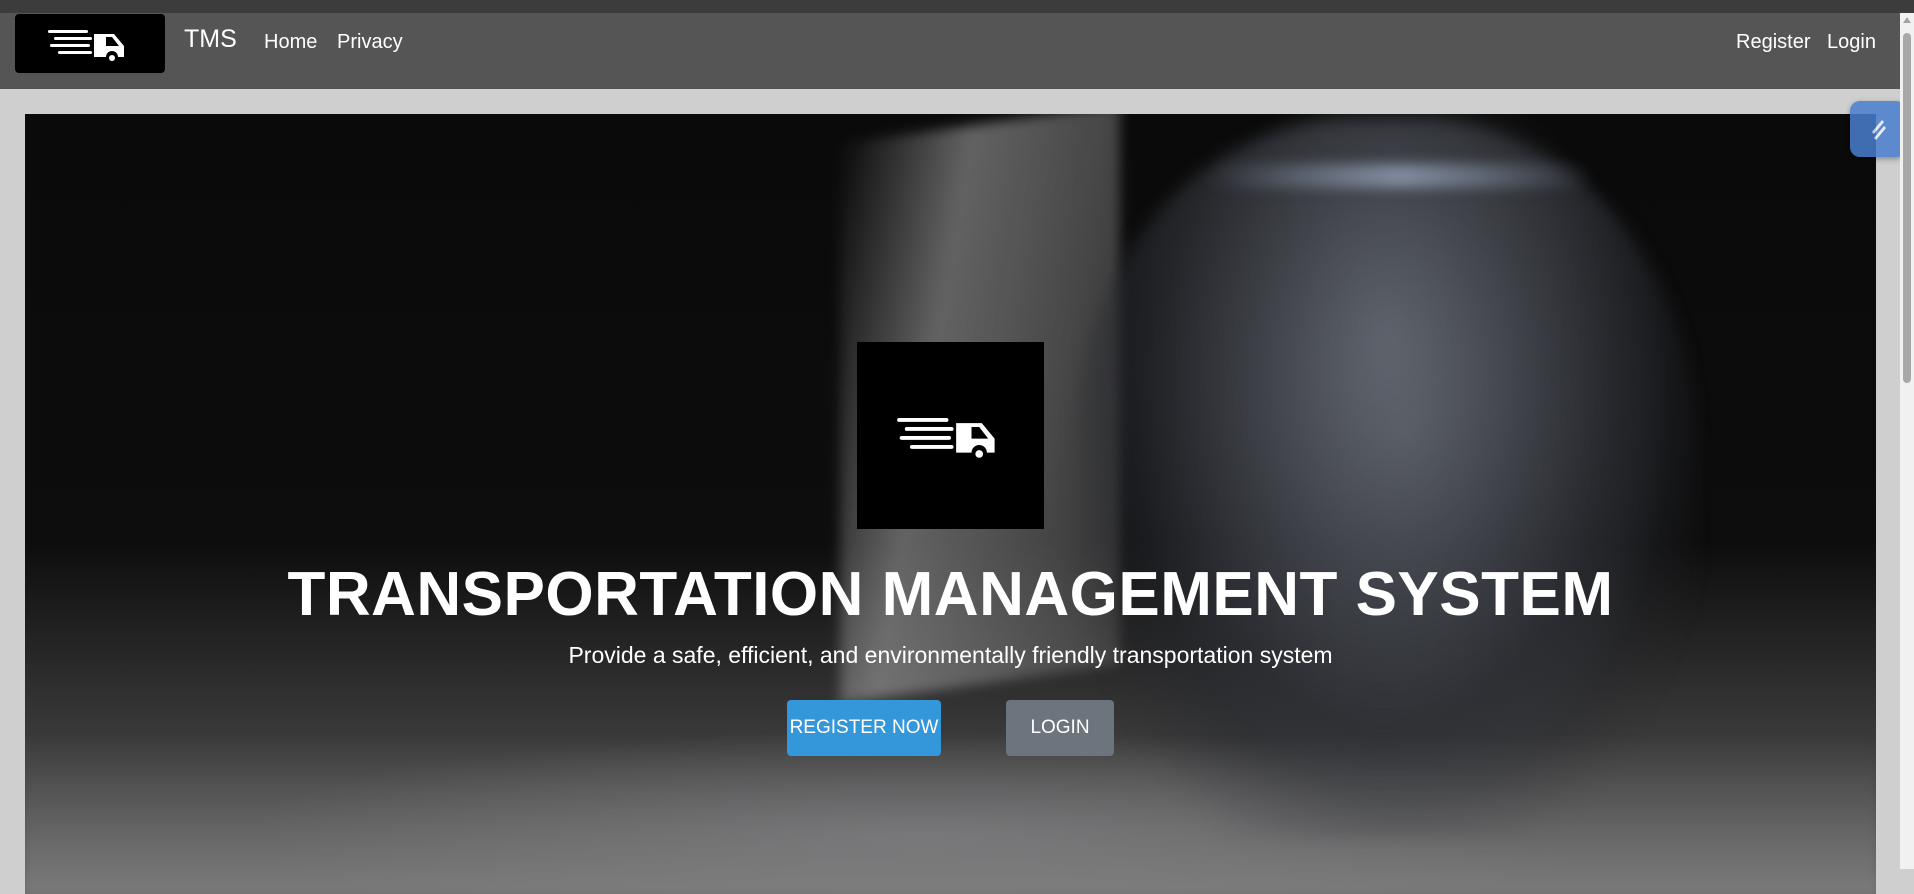 The image size is (1914, 894). I want to click on register-now-button: REGISTER NOW, so click(864, 728).